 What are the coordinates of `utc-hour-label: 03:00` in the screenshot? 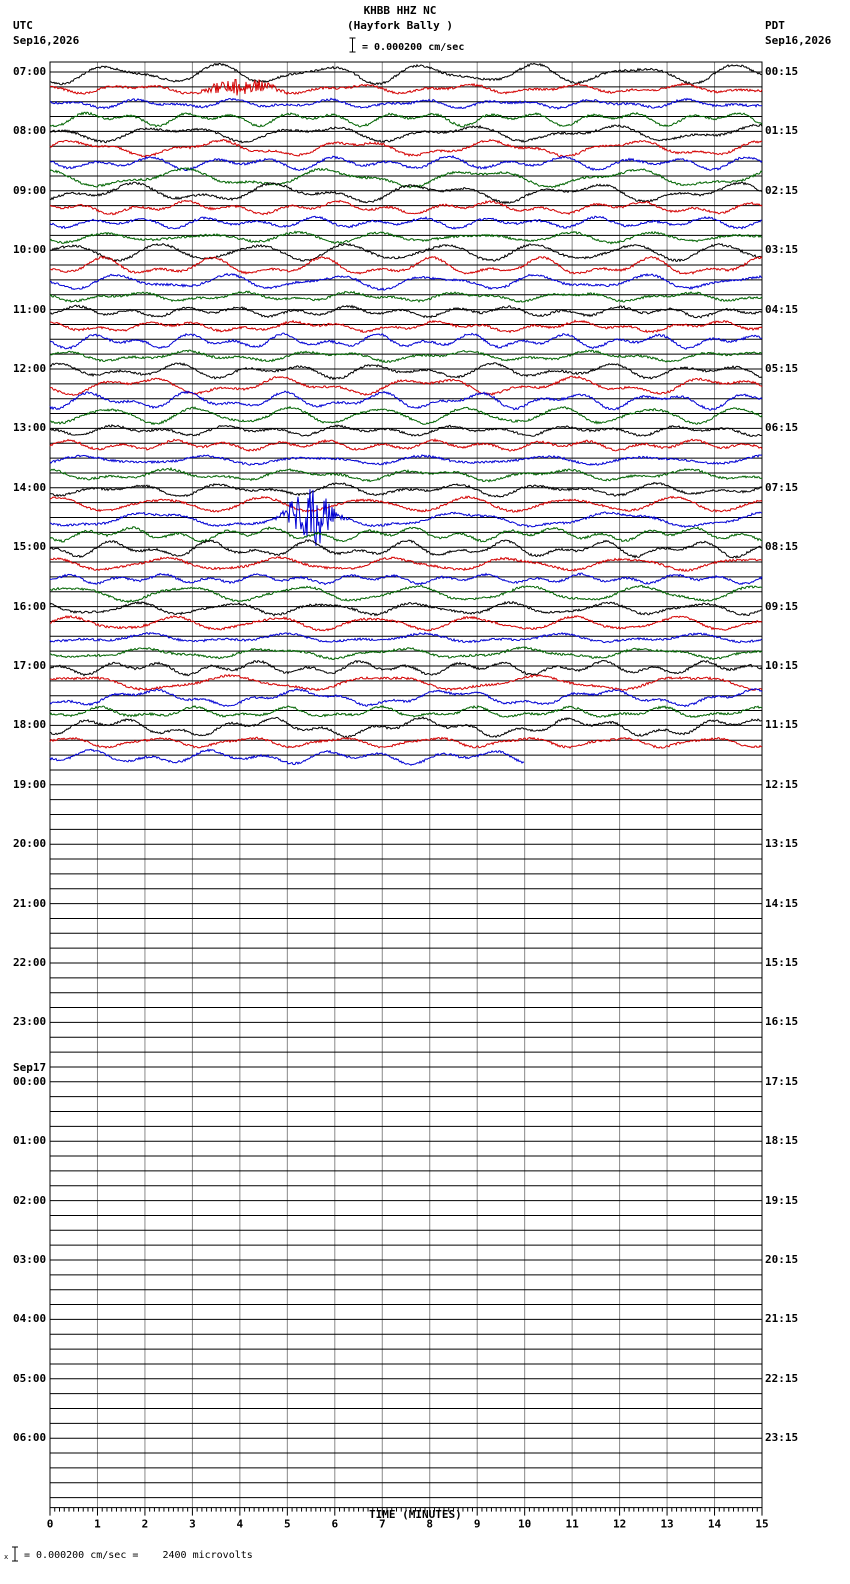 It's located at (30, 1259).